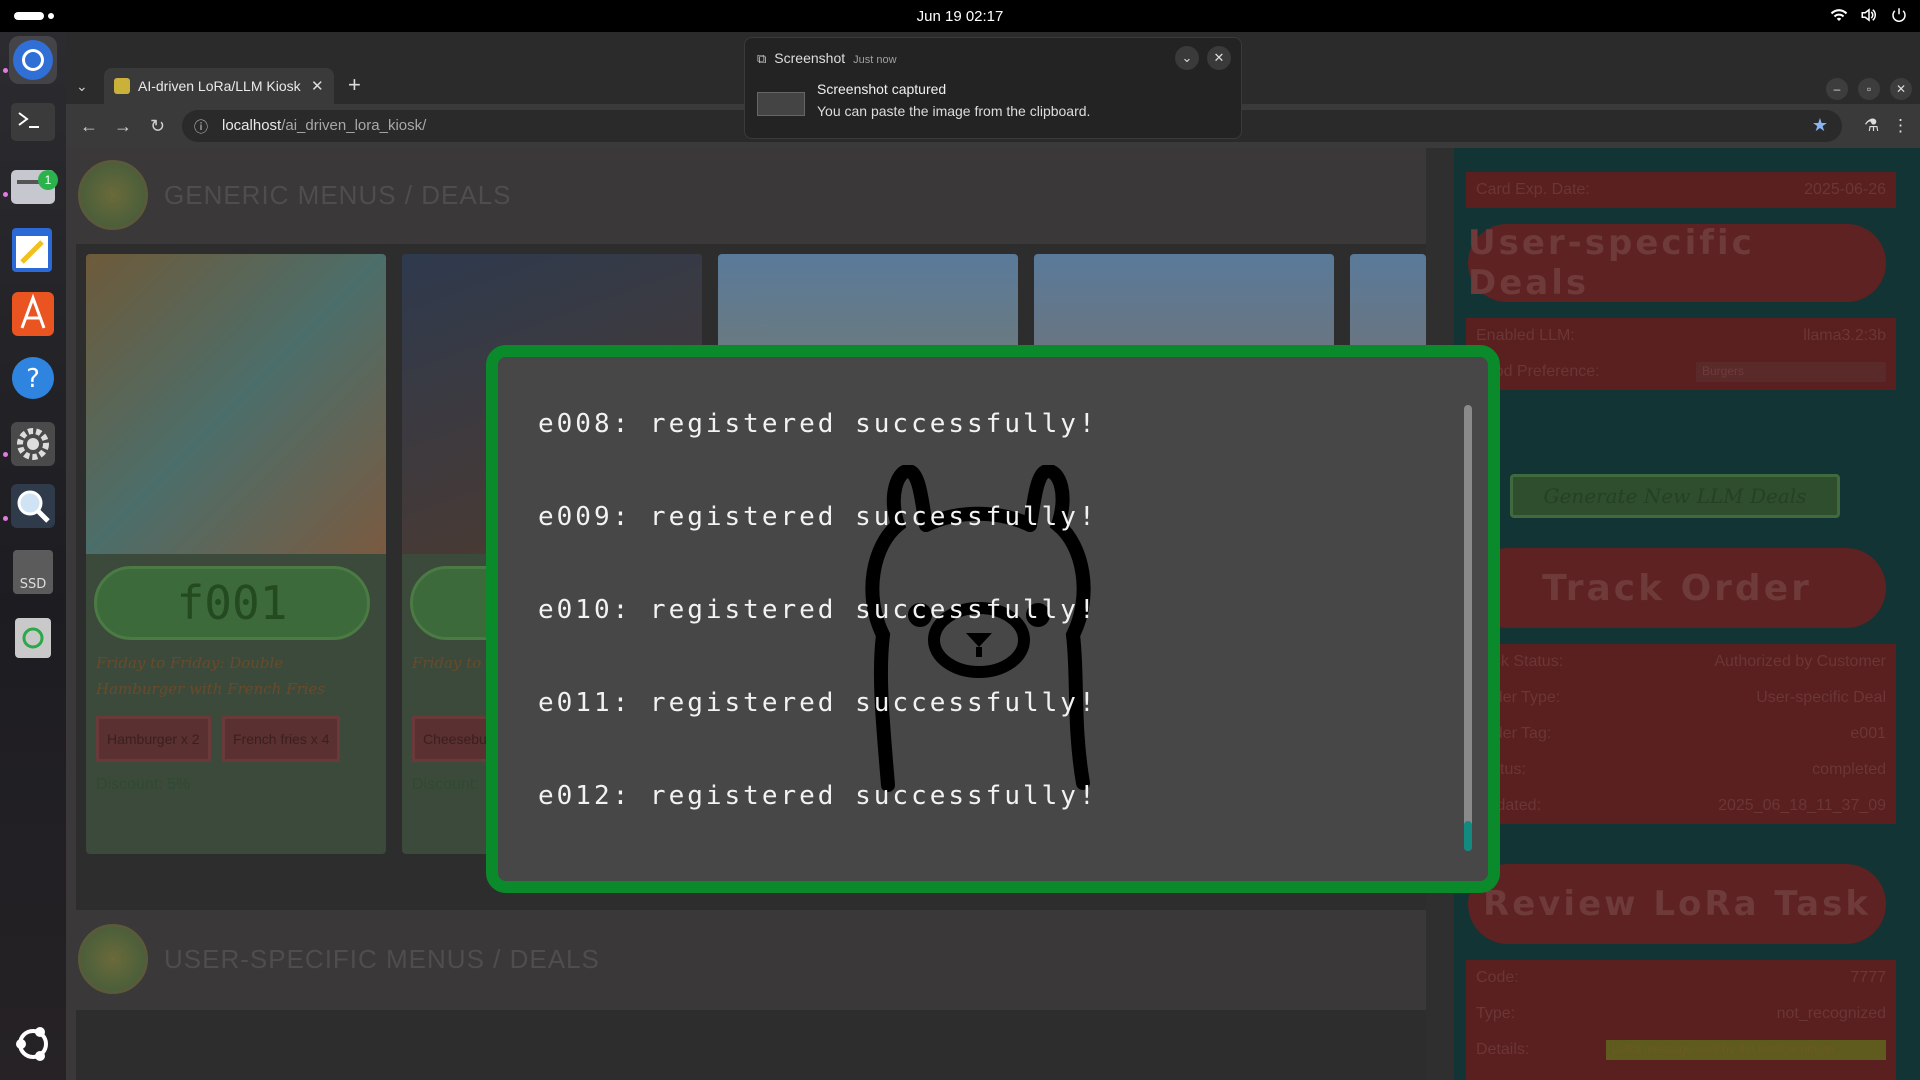 Image resolution: width=1920 pixels, height=1080 pixels. I want to click on maximize-button: ▫, so click(1869, 89).